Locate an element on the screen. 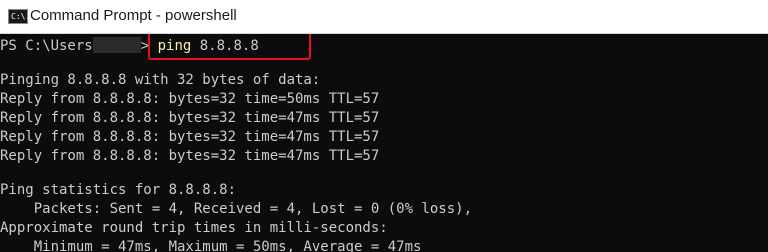 The image size is (768, 252). console-icon: C:\. is located at coordinates (19, 16).